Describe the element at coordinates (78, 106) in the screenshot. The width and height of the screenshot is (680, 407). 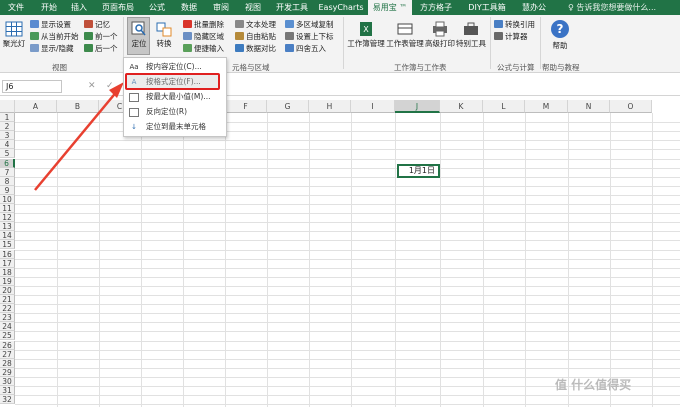
I see `column-header-b: B` at that location.